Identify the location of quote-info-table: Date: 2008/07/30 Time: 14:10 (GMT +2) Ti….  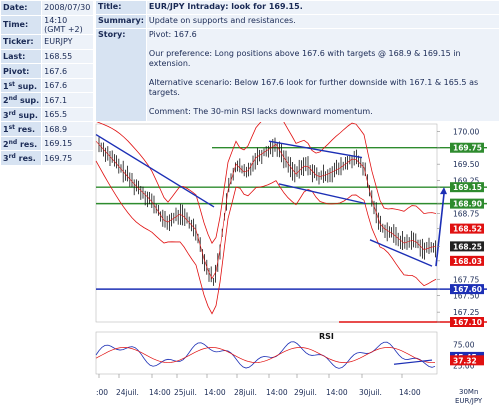
(47, 83).